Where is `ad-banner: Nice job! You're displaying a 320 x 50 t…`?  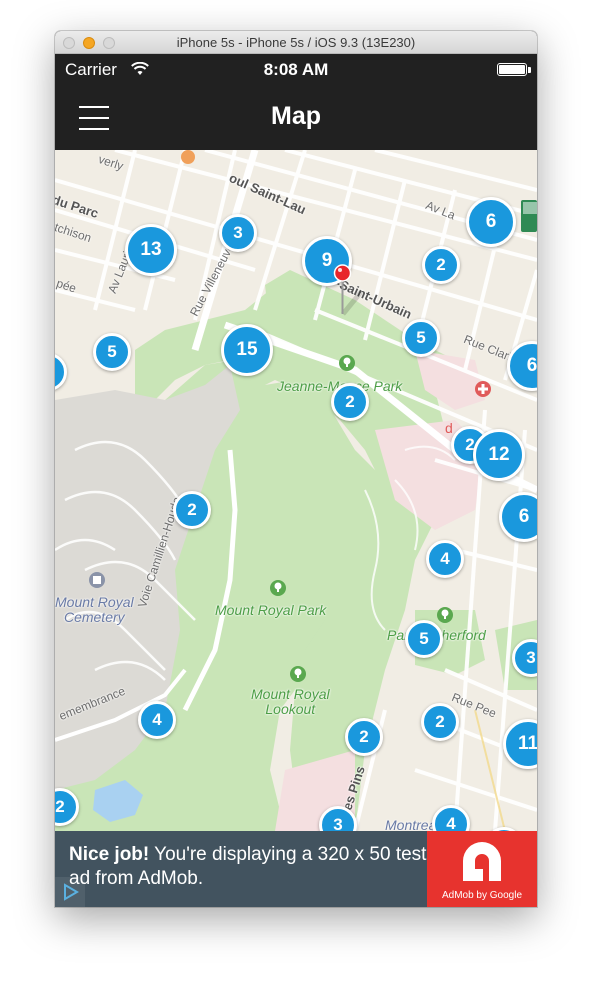 ad-banner: Nice job! You're displaying a 320 x 50 t… is located at coordinates (296, 869).